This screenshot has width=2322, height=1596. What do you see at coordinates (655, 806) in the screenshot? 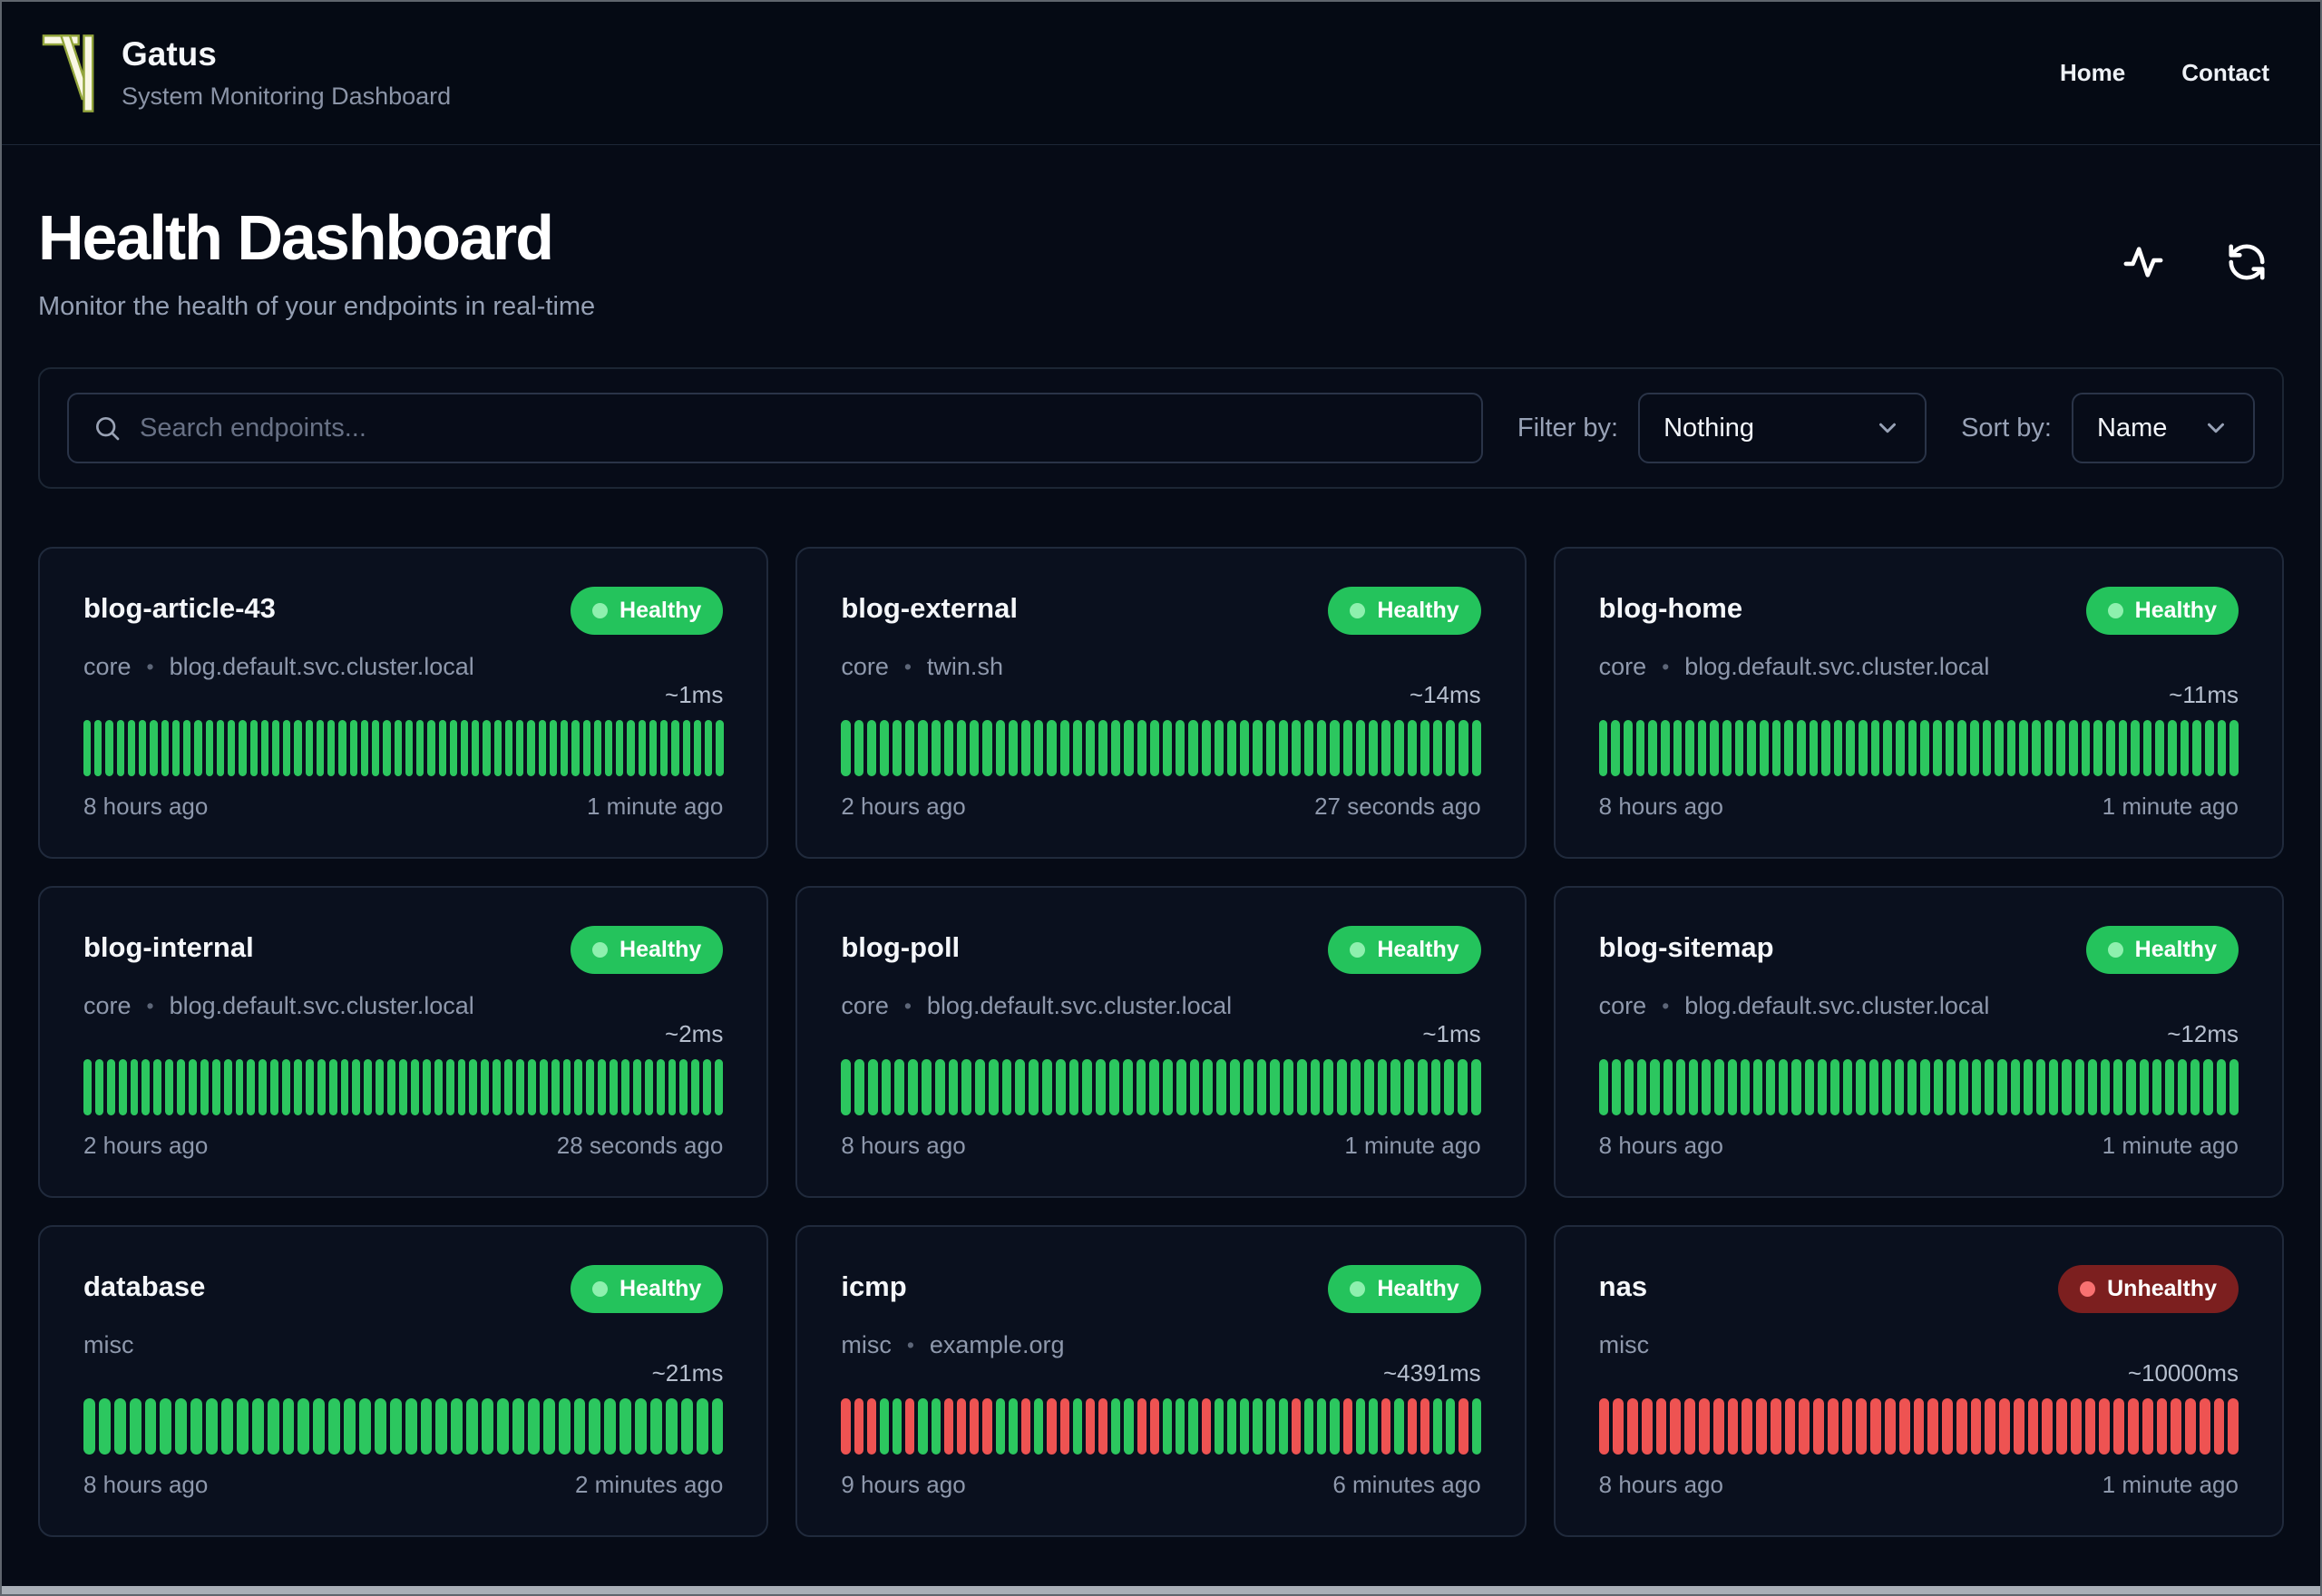
I see `newest-timestamp: 1 minute ago` at bounding box center [655, 806].